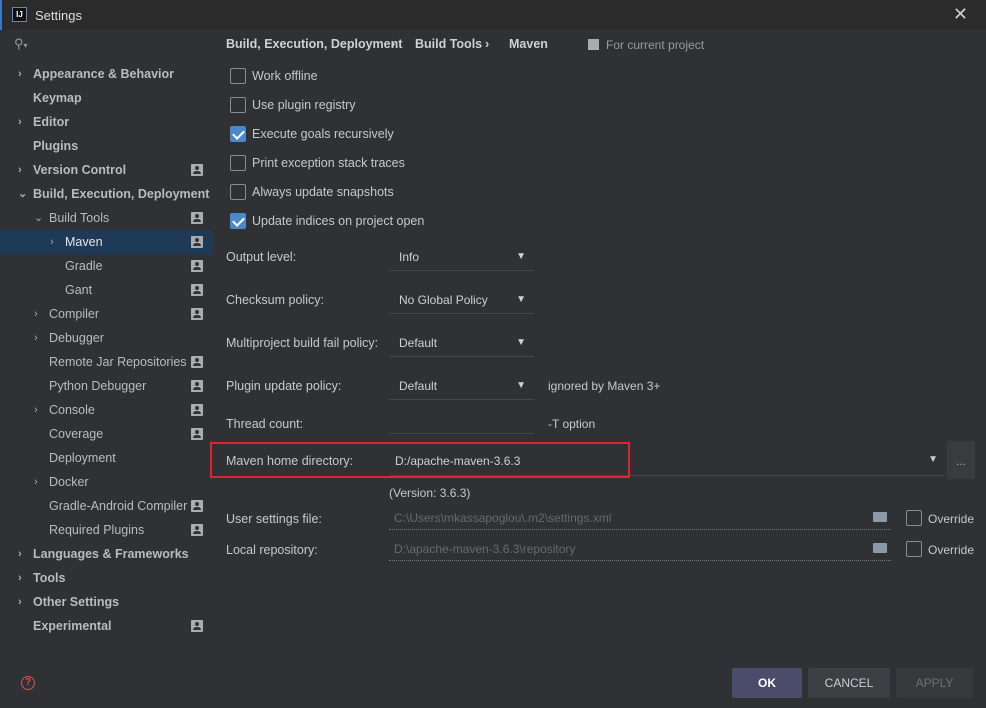 This screenshot has width=986, height=708. What do you see at coordinates (418, 343) in the screenshot?
I see `dropdown-value: Default` at bounding box center [418, 343].